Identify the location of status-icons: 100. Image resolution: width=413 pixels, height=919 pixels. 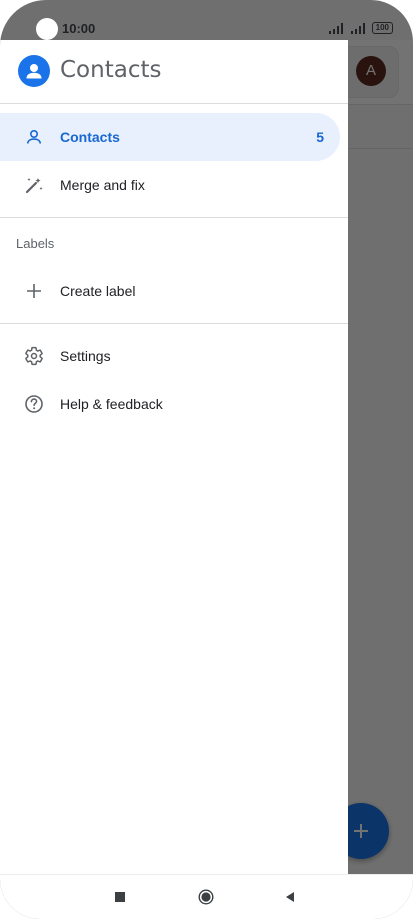
(360, 28).